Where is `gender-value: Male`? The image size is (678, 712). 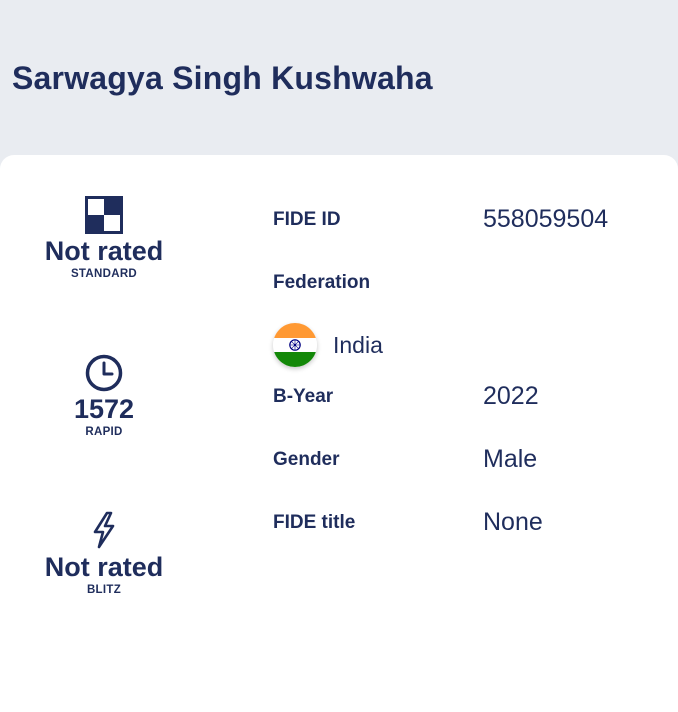
gender-value: Male is located at coordinates (510, 459).